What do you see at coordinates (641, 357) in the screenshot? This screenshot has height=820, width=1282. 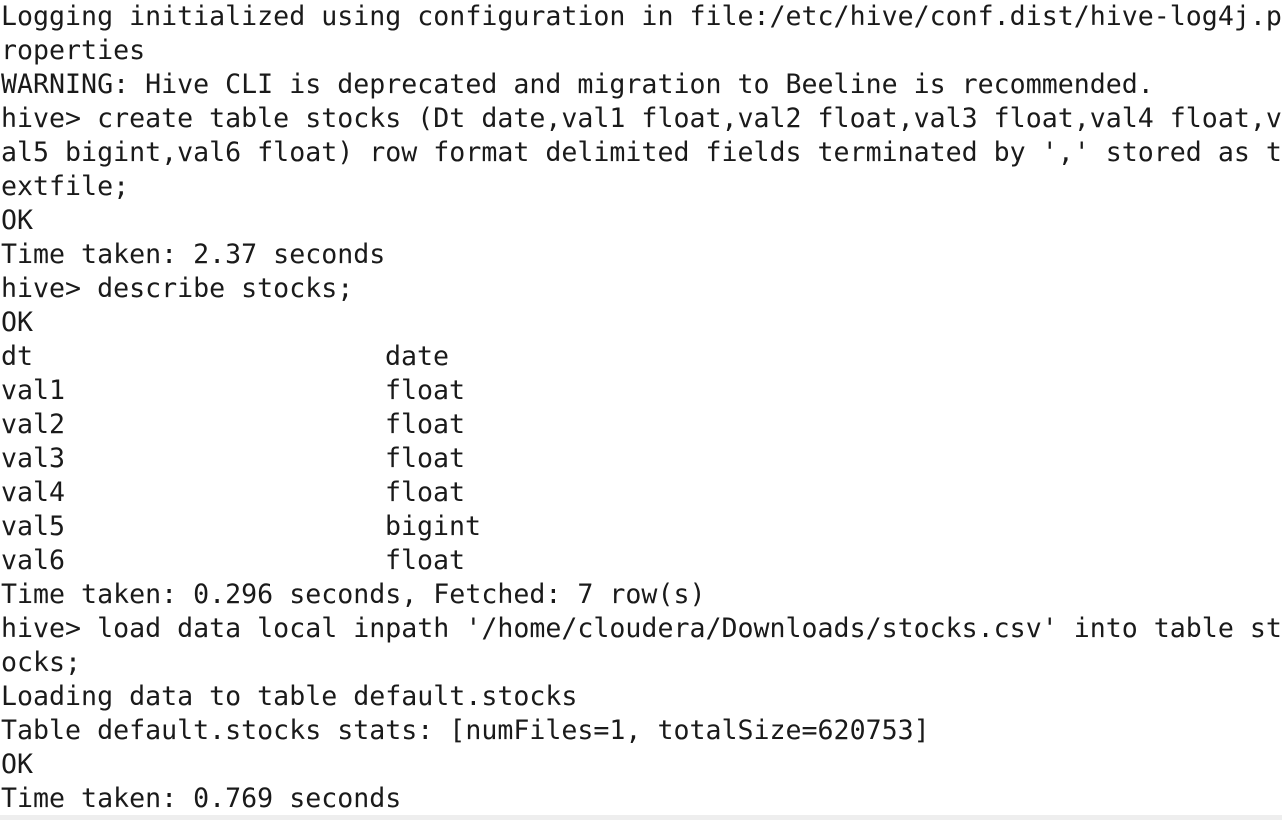 I see `describe-row: dt date` at bounding box center [641, 357].